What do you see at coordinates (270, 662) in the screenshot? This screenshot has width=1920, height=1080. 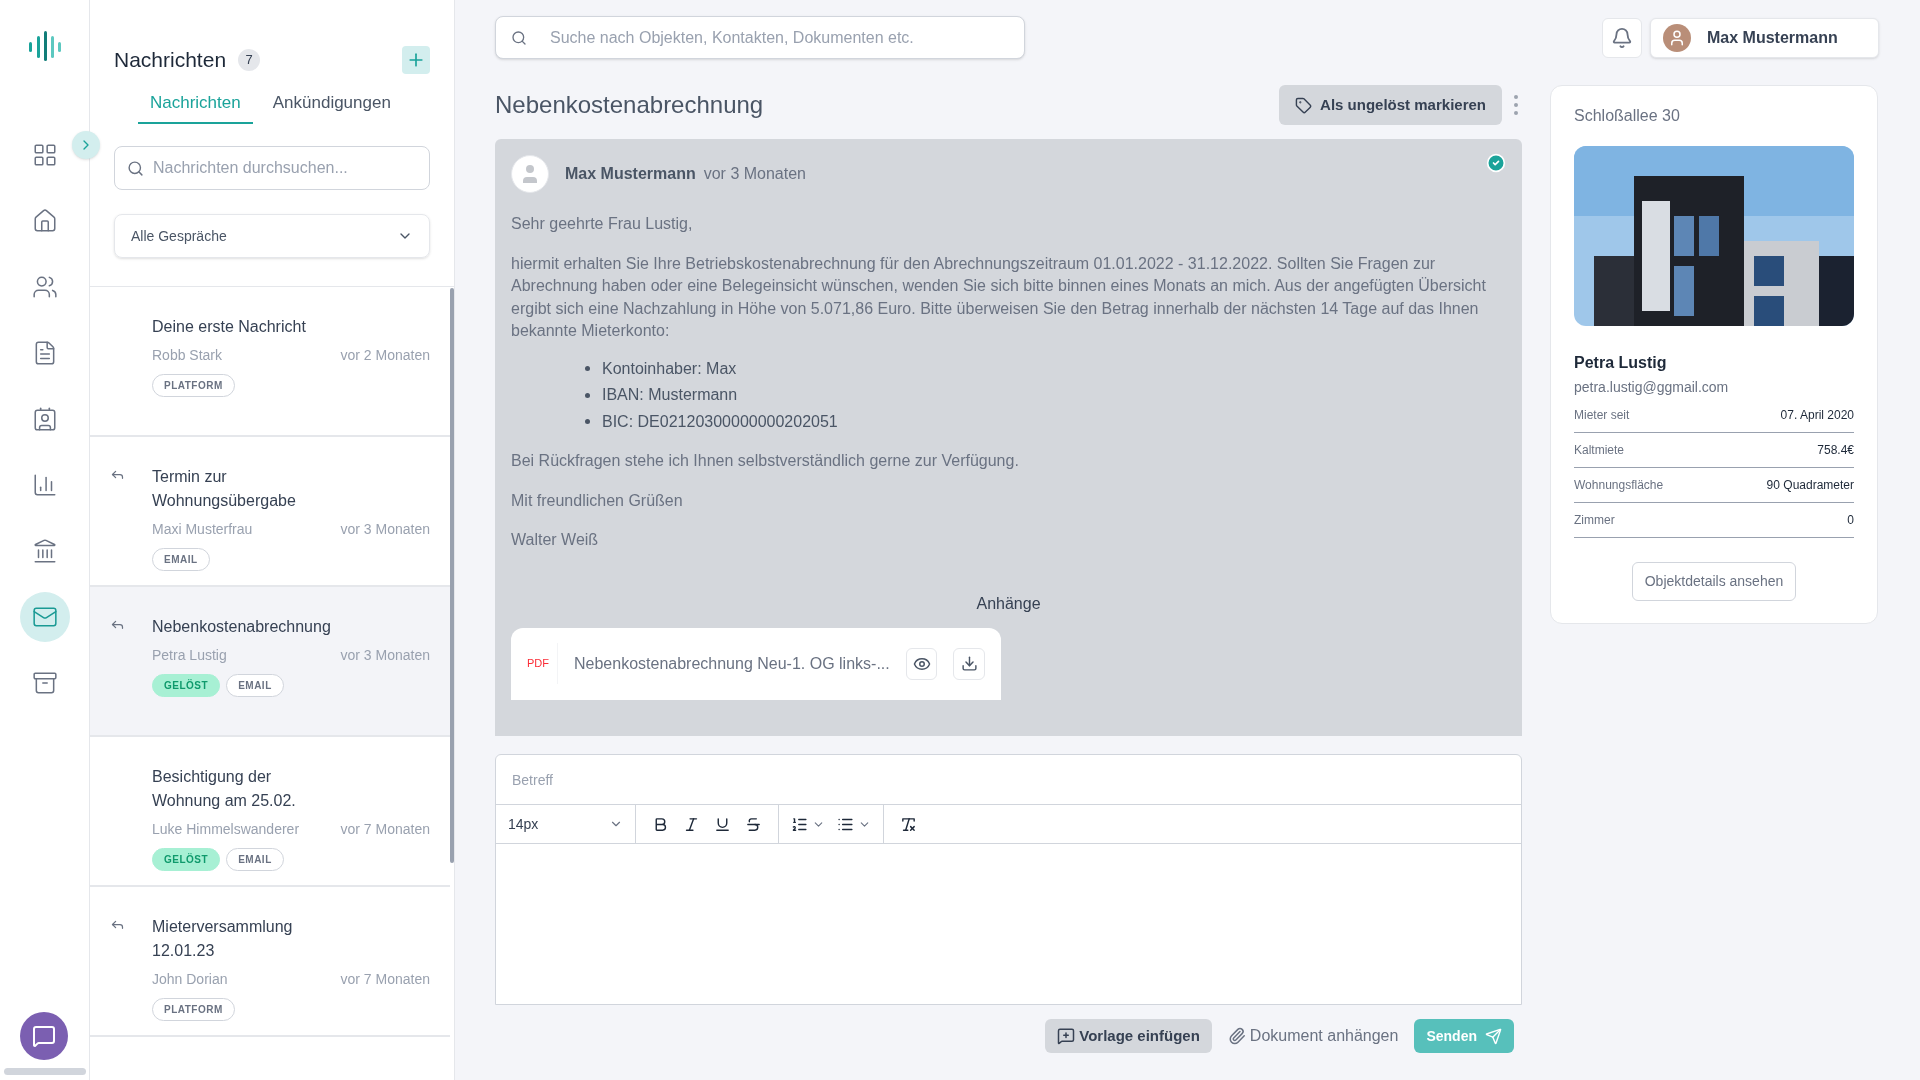 I see `conversation-item: Nebenkostenabrechnung Petra Lustig vor 3 Monaten GELÖST EMAIL` at bounding box center [270, 662].